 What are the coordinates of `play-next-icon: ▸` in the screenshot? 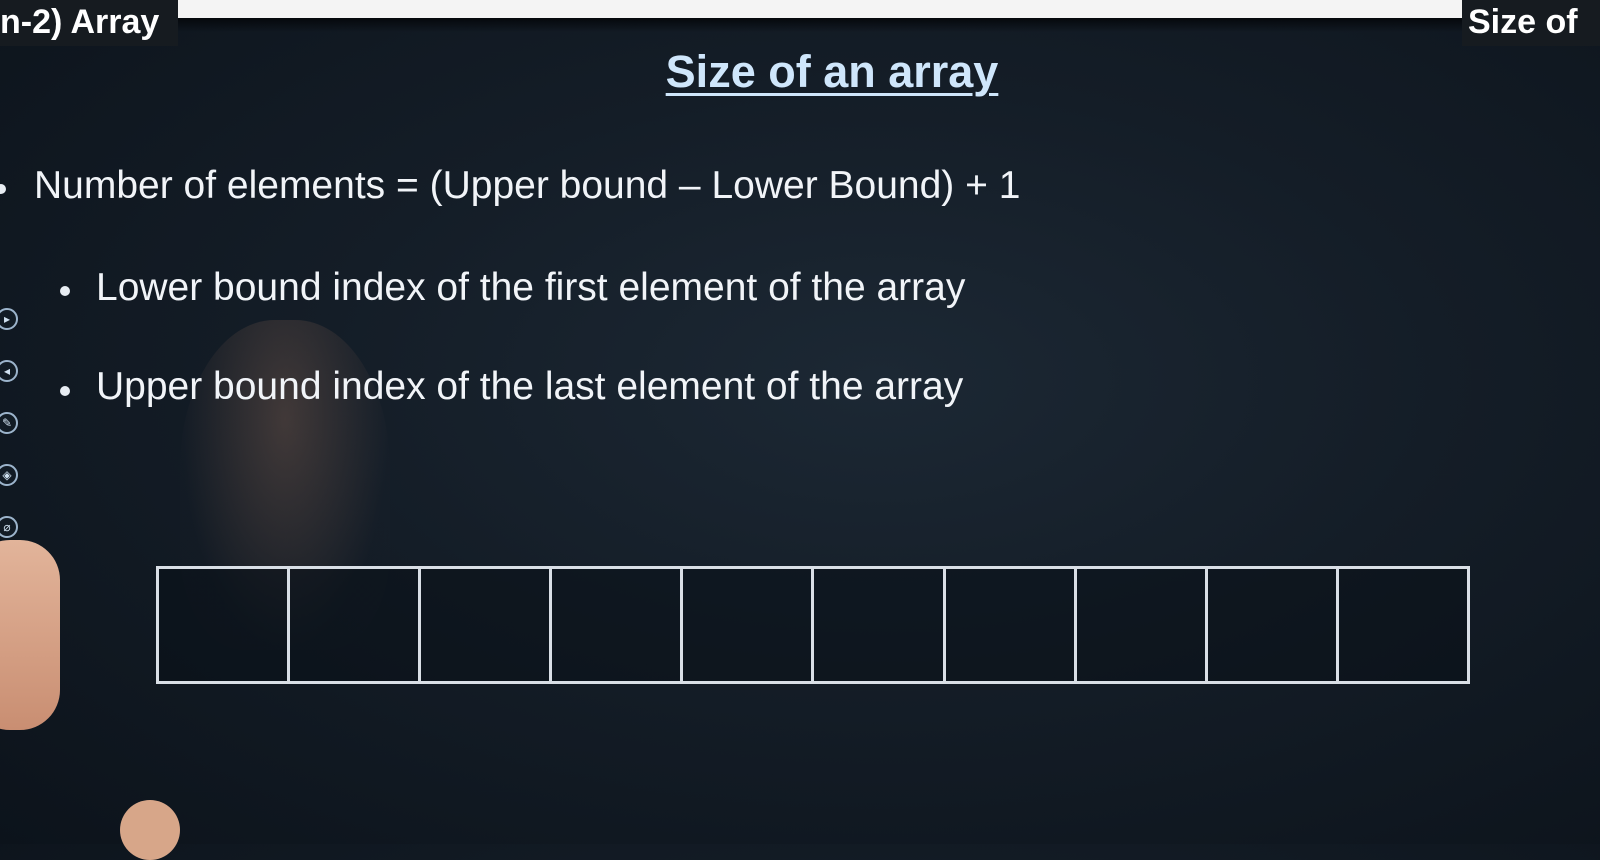 It's located at (9, 319).